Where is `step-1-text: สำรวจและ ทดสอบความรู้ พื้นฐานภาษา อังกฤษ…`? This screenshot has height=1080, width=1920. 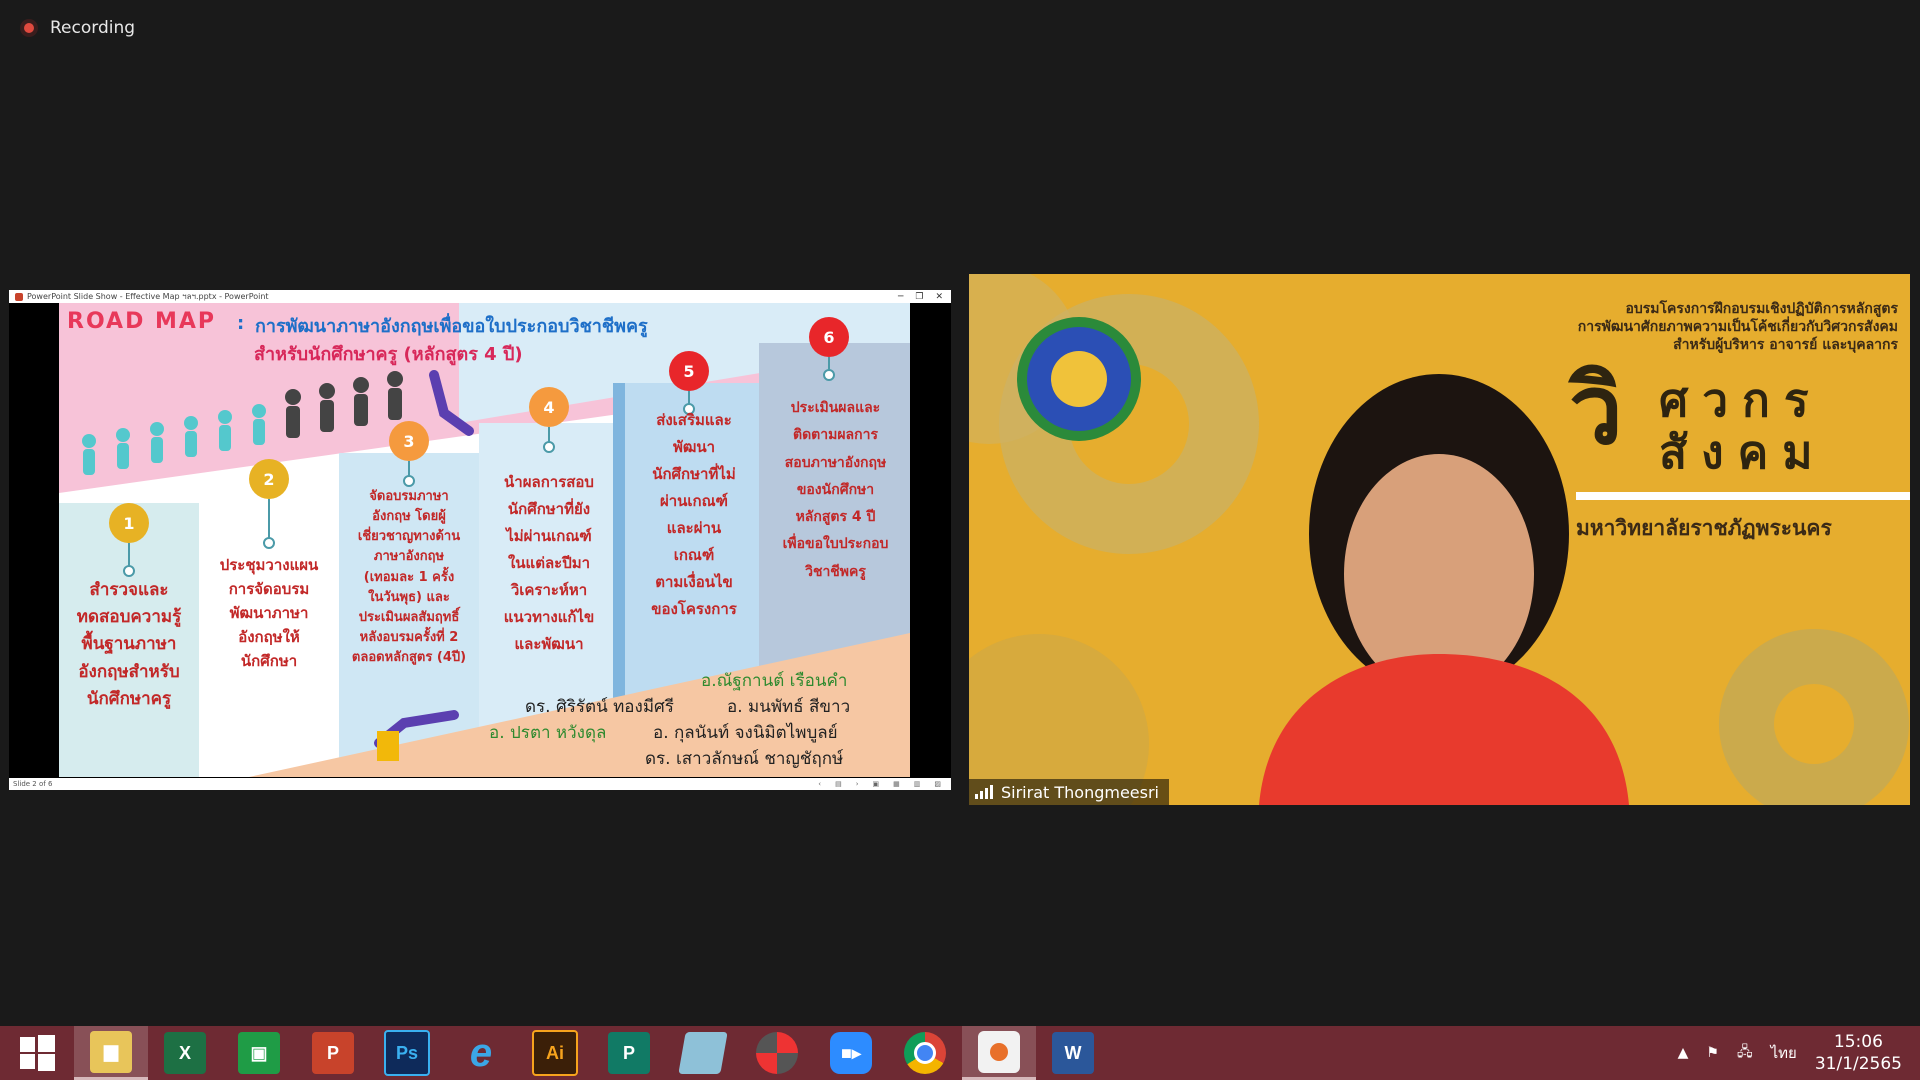
step-1-text: สำรวจและ ทดสอบความรู้ พื้นฐานภาษา อังกฤษ… is located at coordinates (129, 644).